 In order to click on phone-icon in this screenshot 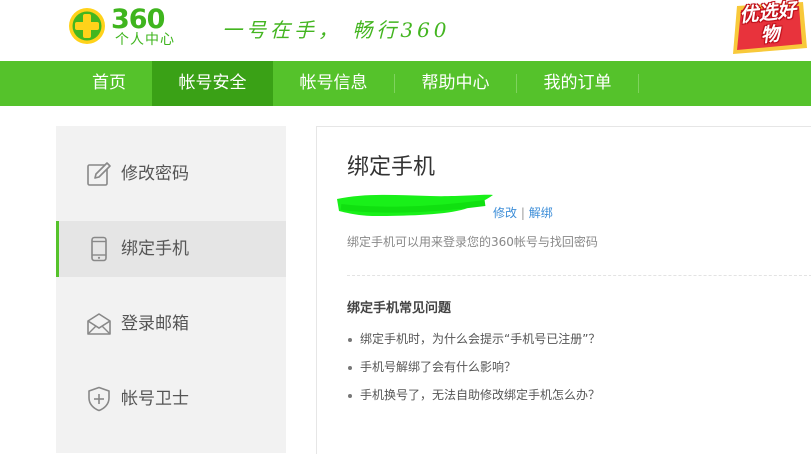, I will do `click(99, 249)`.